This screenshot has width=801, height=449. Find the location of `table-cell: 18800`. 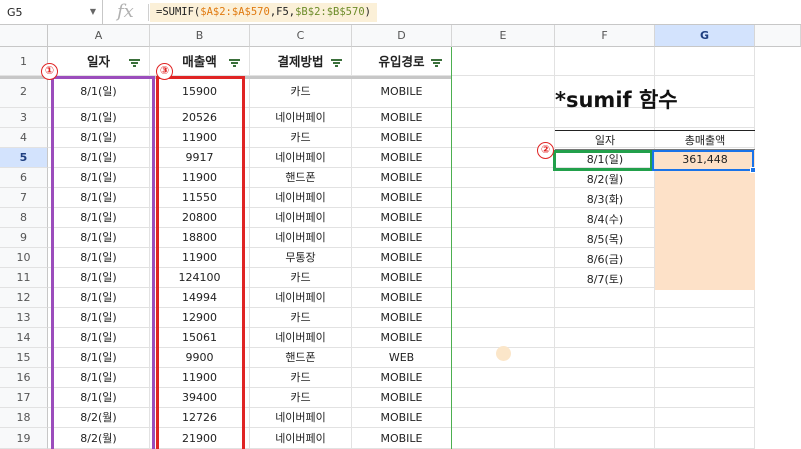

table-cell: 18800 is located at coordinates (200, 238).